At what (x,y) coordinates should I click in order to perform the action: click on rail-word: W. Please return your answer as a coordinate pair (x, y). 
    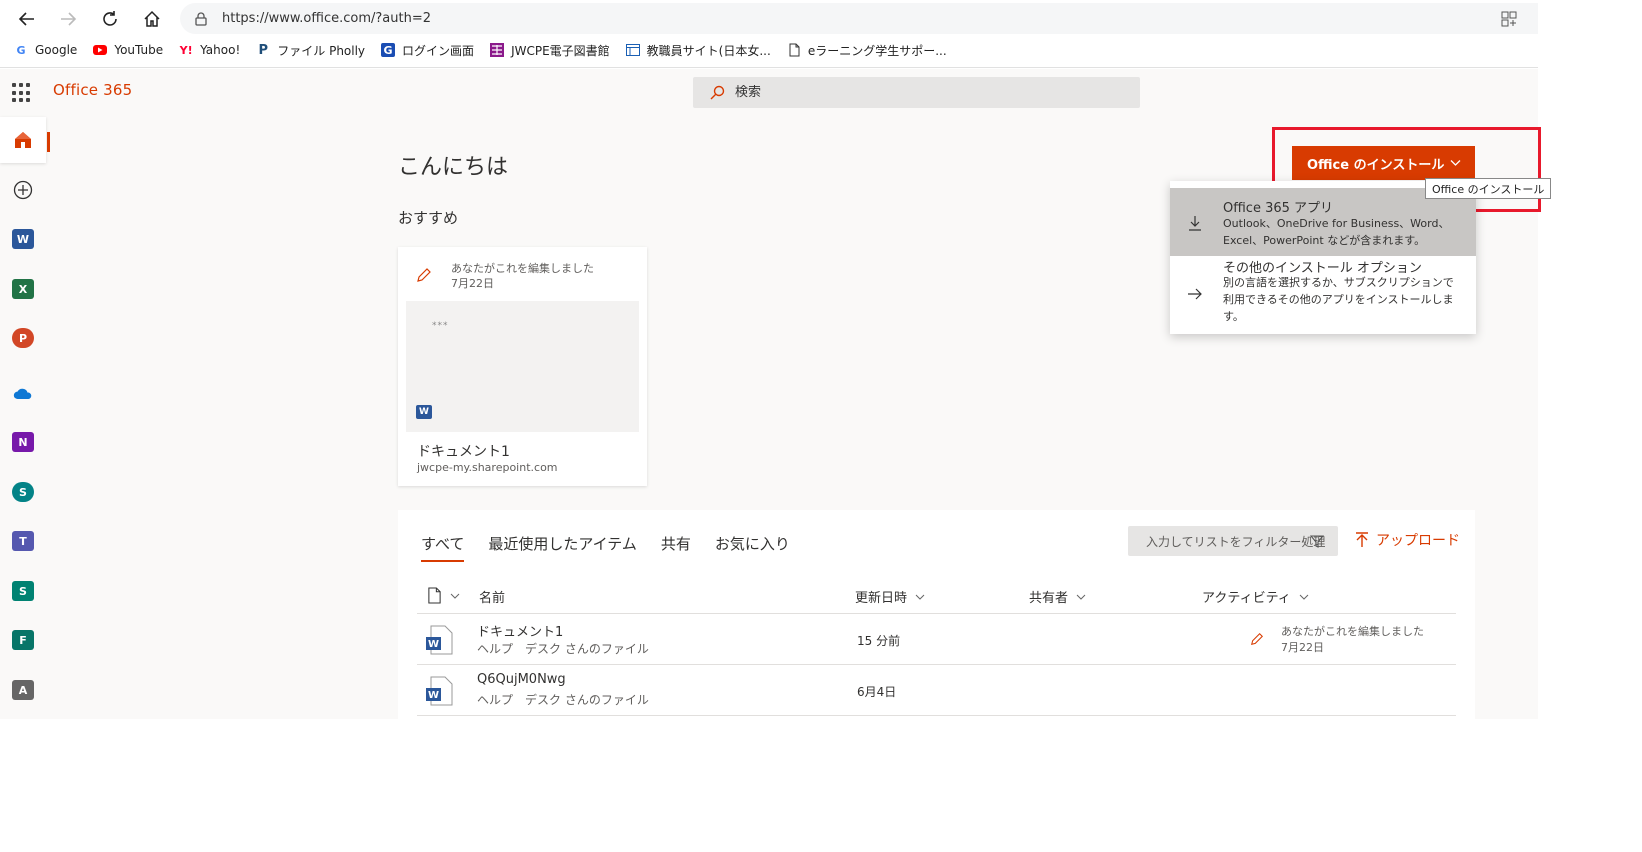
    Looking at the image, I should click on (23, 239).